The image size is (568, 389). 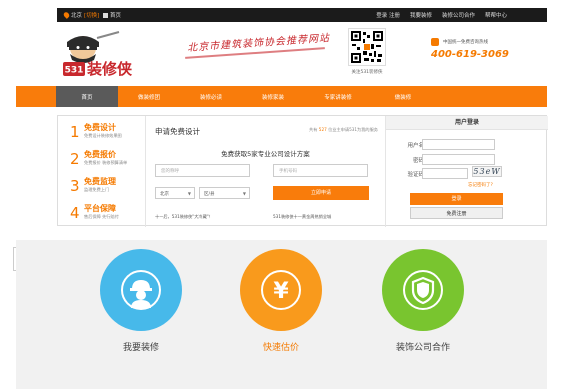 I want to click on service-label: 我要装修, so click(x=140, y=348).